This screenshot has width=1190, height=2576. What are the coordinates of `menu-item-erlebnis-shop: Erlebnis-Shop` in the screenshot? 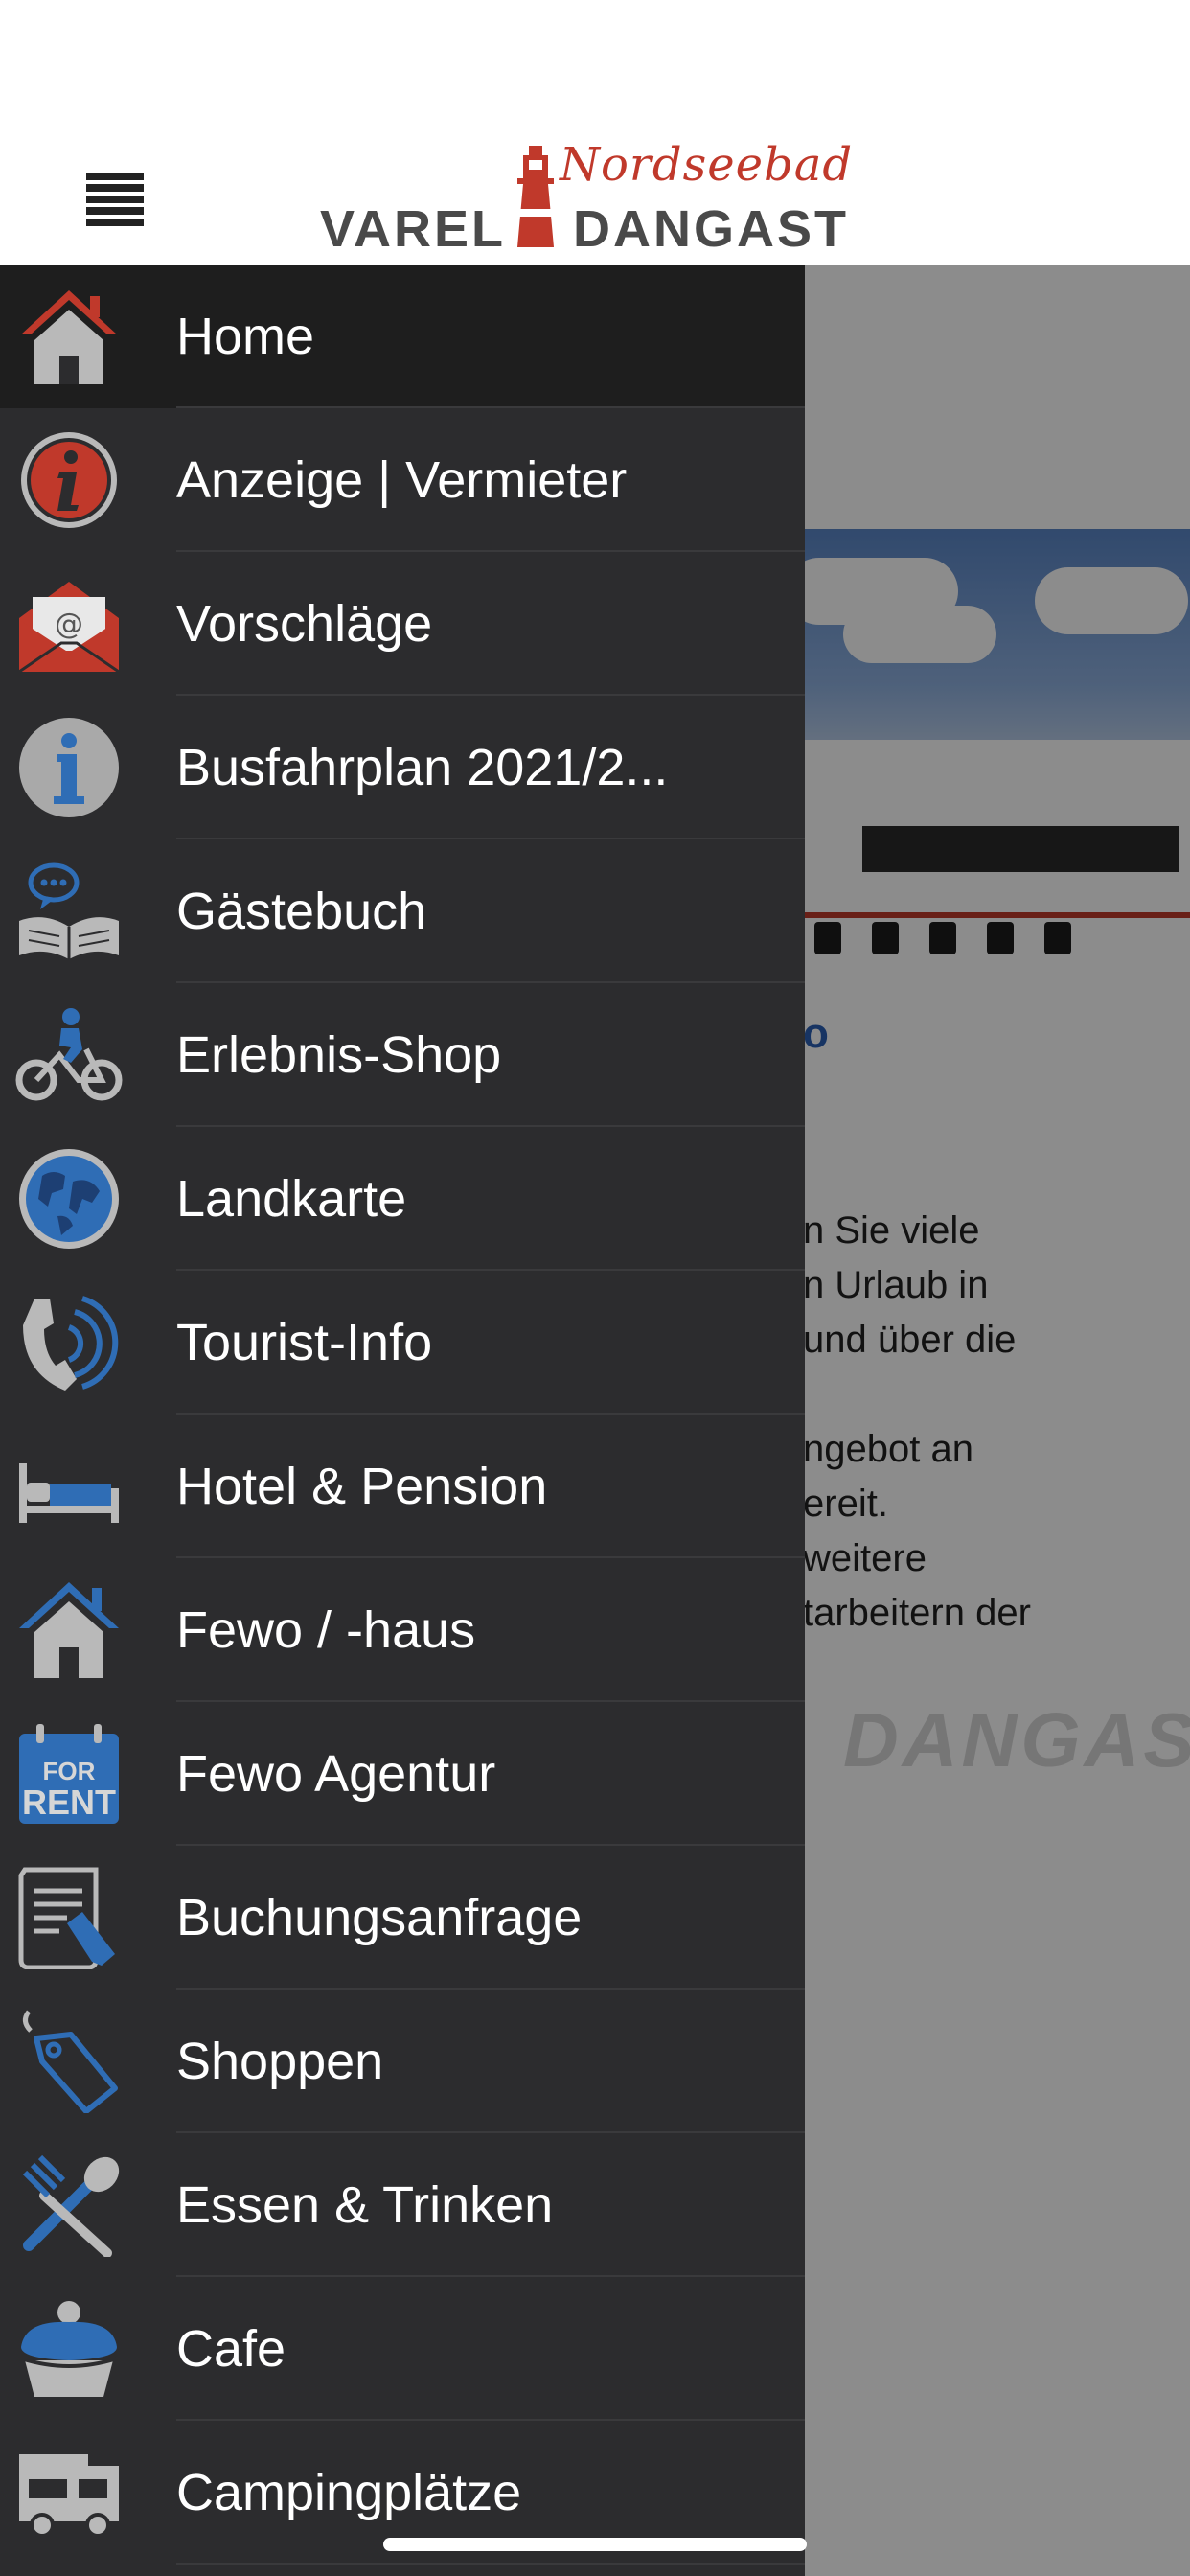 It's located at (403, 1055).